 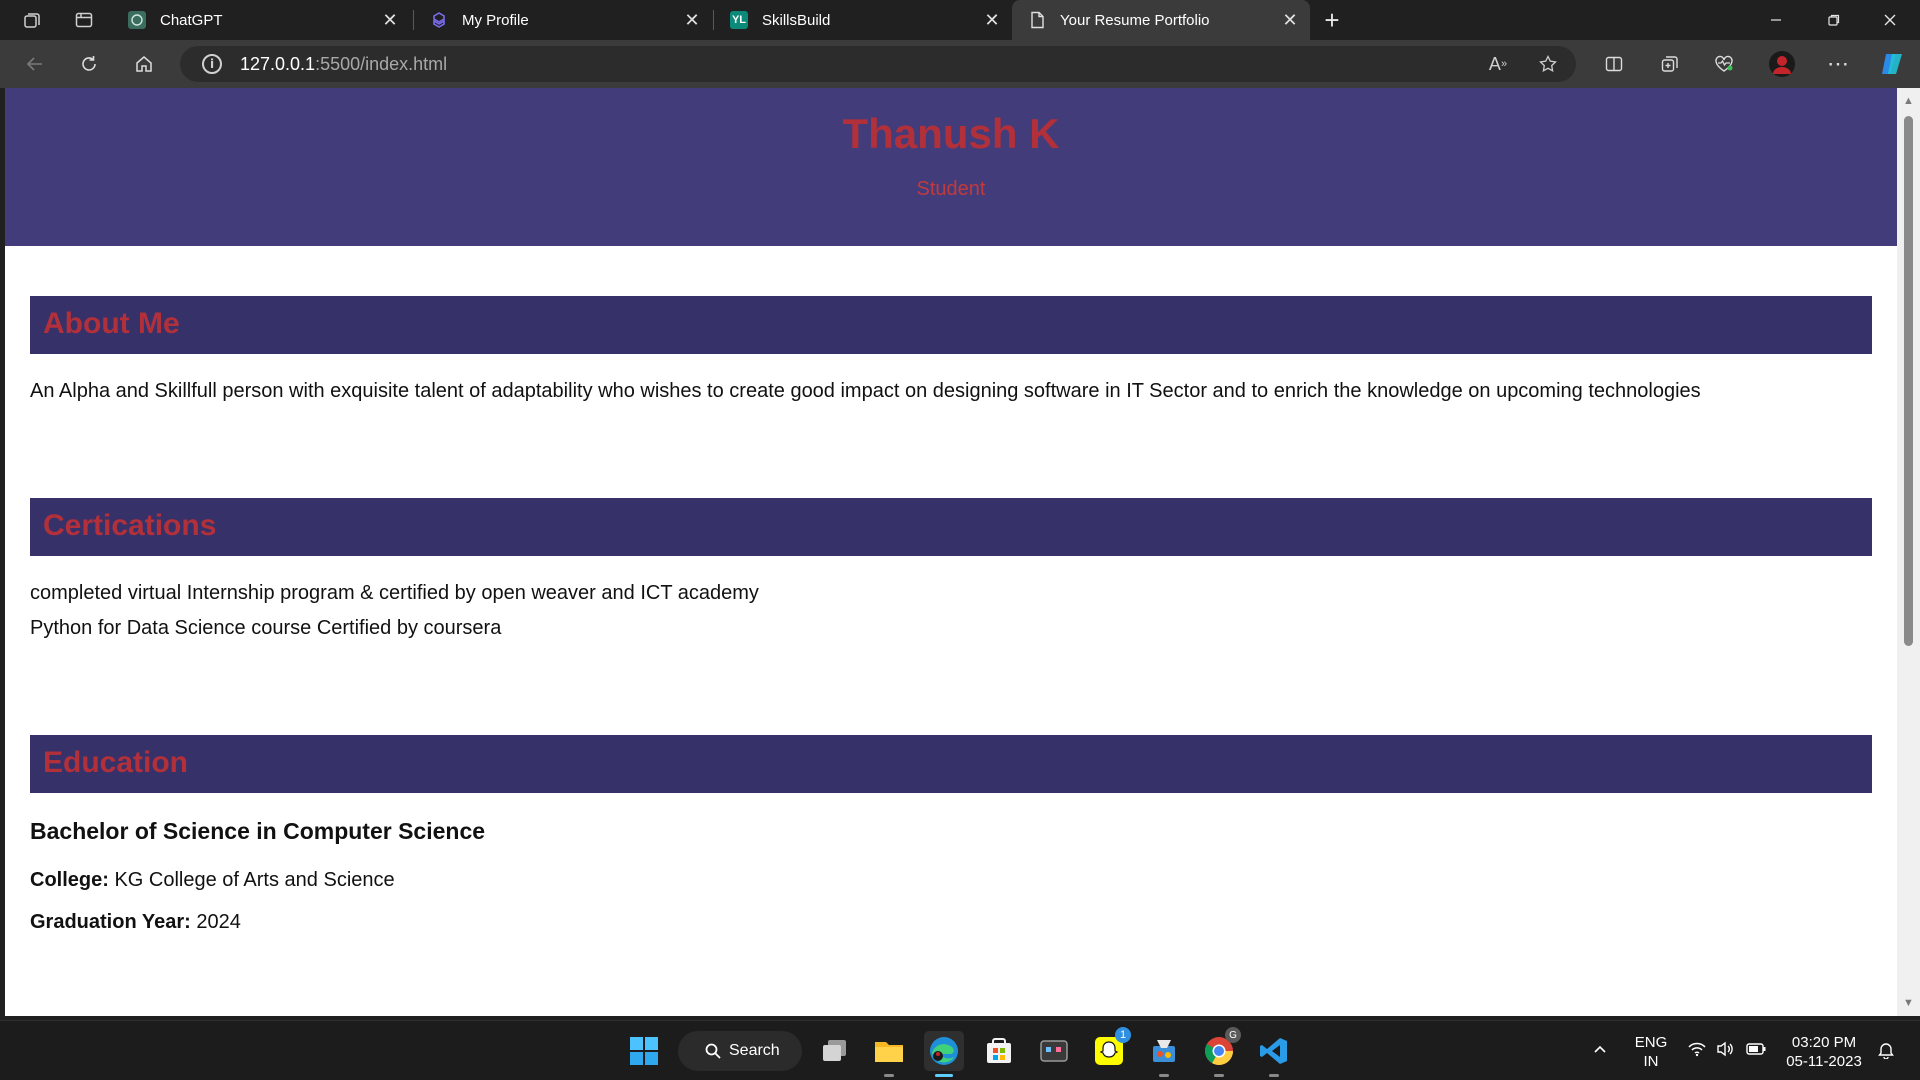 What do you see at coordinates (1220, 1052) in the screenshot?
I see `chrome-browser-icon: G` at bounding box center [1220, 1052].